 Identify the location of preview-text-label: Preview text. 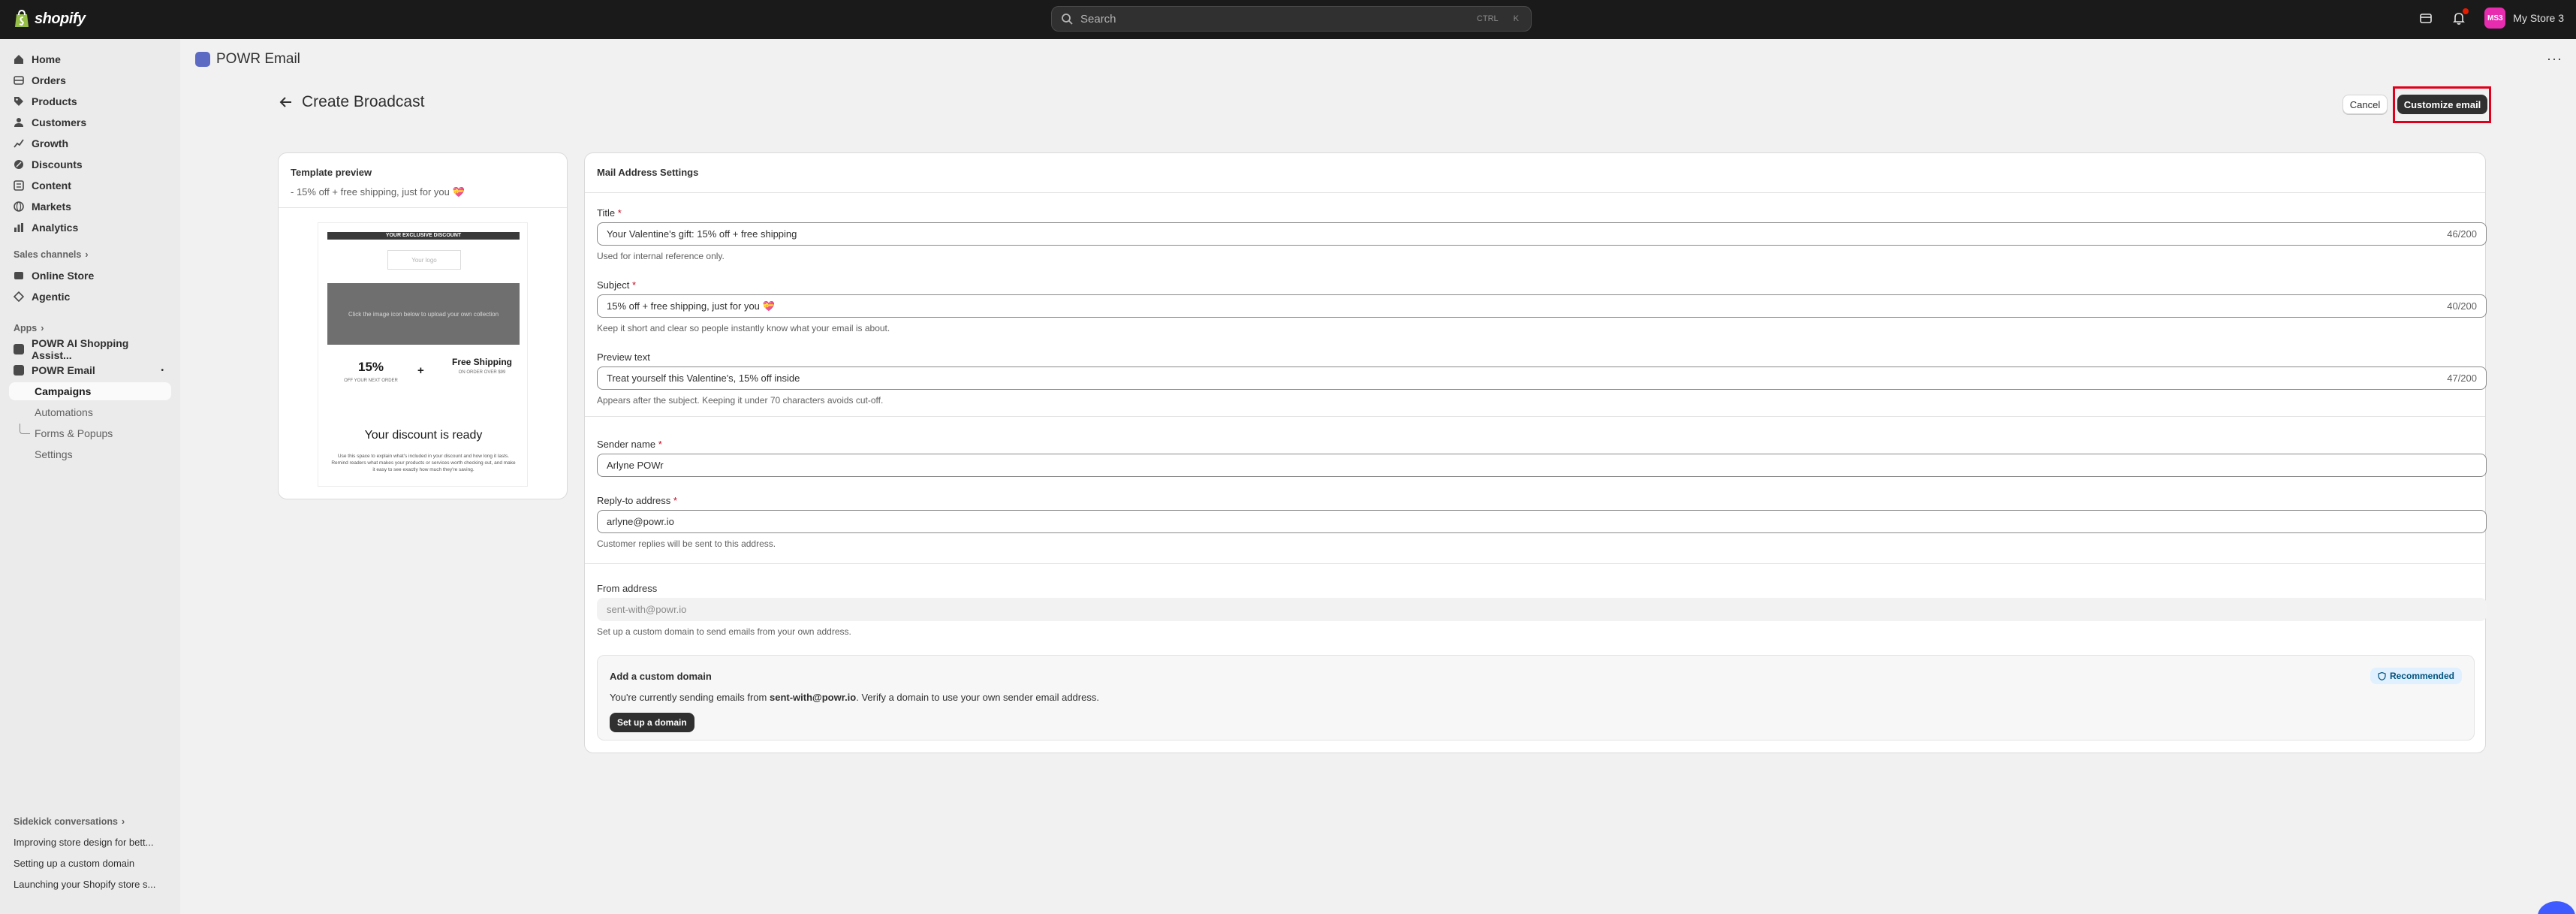
(623, 357).